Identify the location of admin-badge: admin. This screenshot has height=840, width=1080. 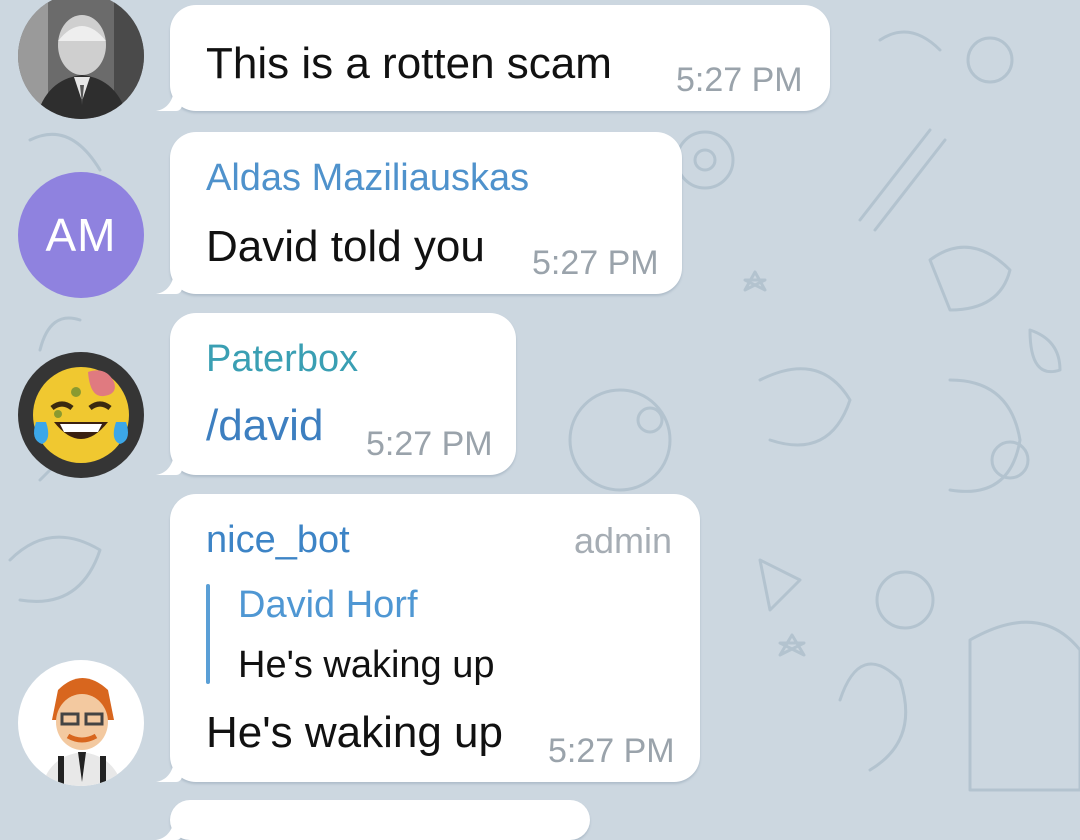
(622, 540).